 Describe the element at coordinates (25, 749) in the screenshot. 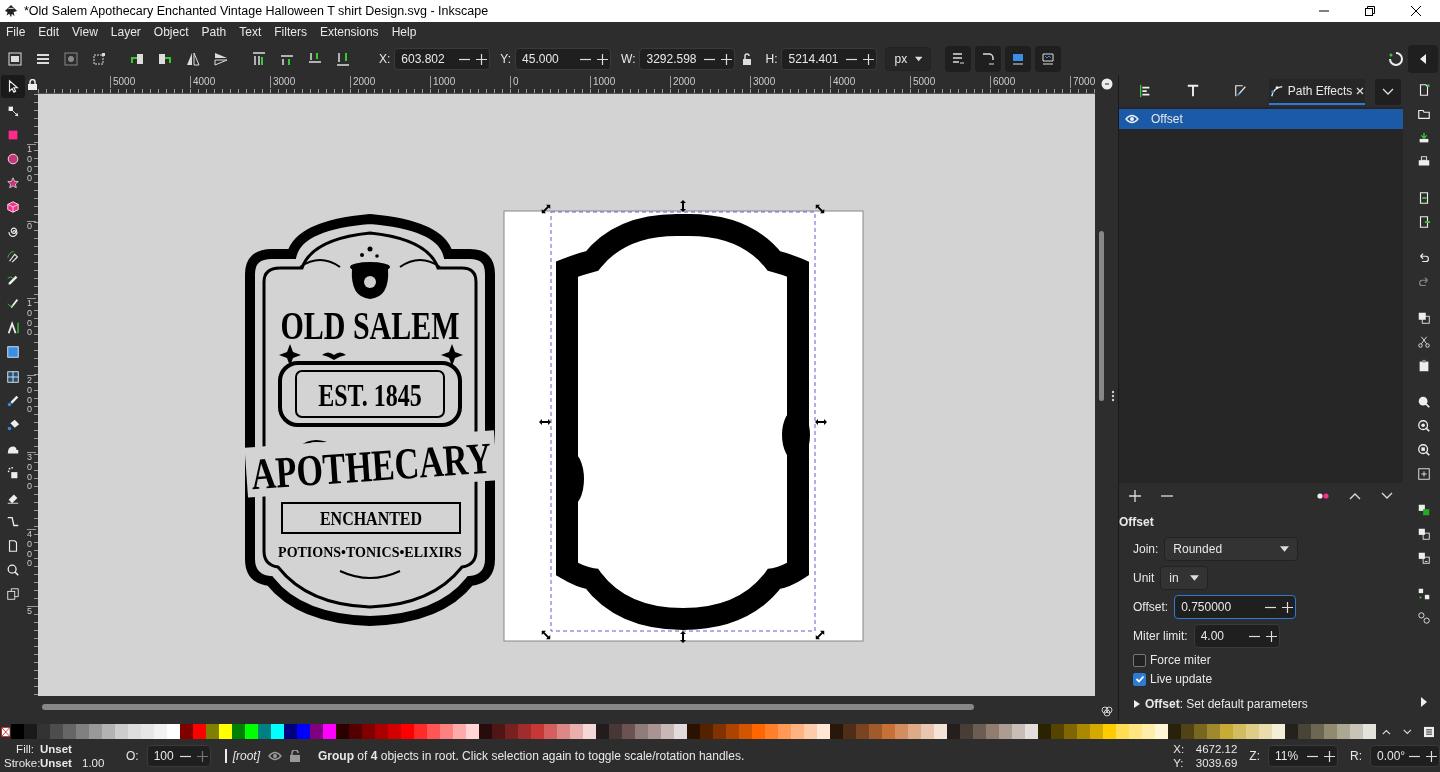

I see `fill-label: Fill:` at that location.